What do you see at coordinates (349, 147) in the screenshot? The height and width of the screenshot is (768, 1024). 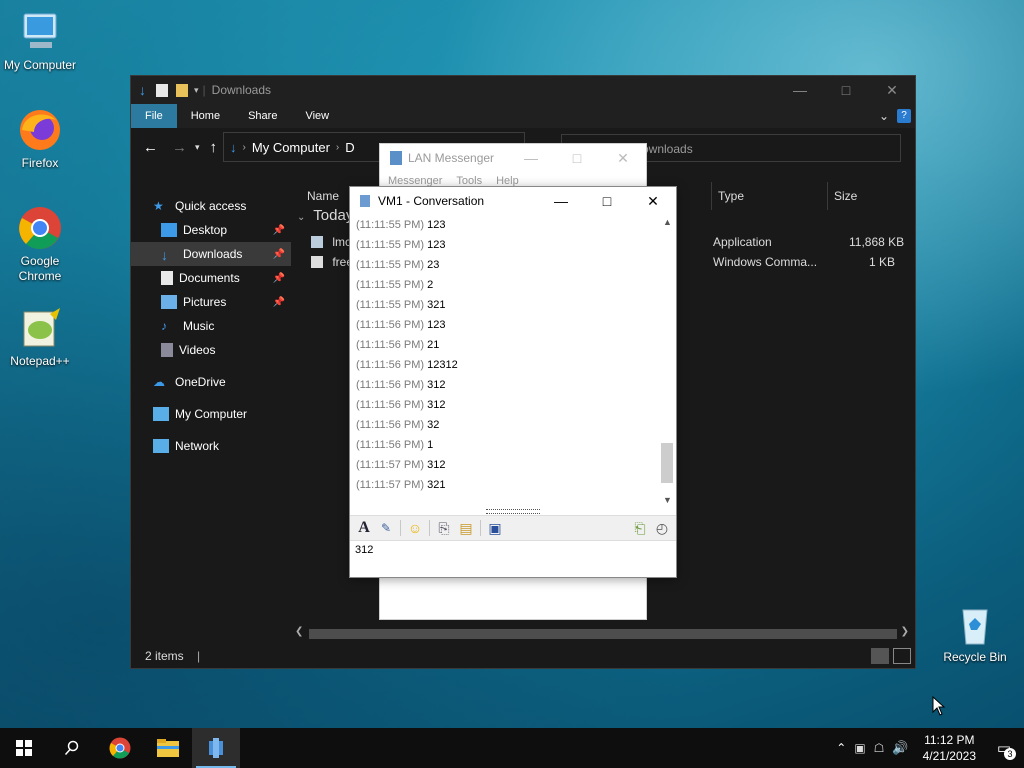 I see `breadcrumb-downloads: D` at bounding box center [349, 147].